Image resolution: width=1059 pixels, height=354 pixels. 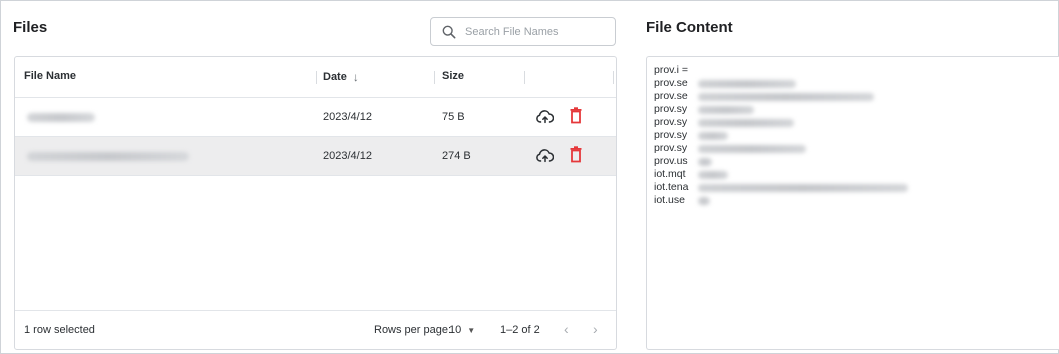 I want to click on content-line: iot.tena, so click(x=781, y=187).